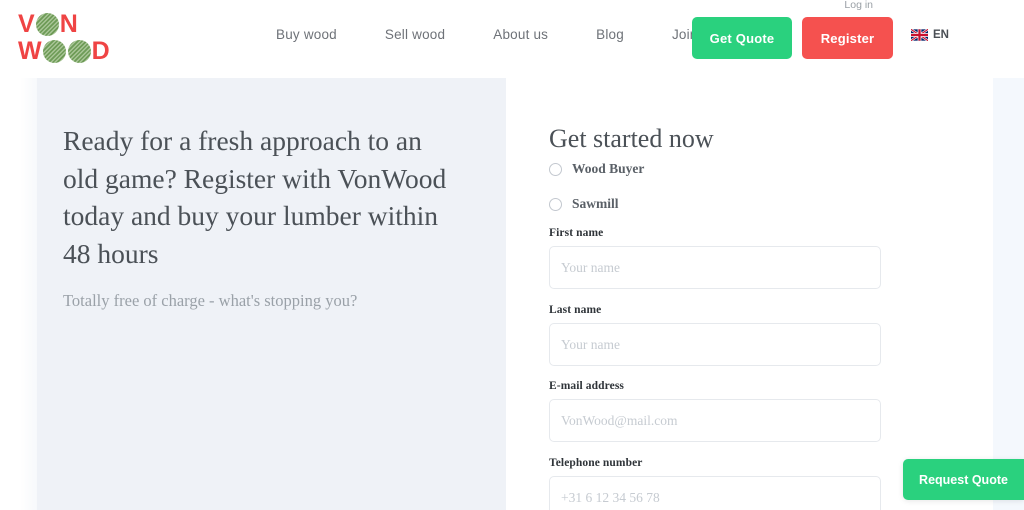  Describe the element at coordinates (1008, 294) in the screenshot. I see `right-edge-band` at that location.